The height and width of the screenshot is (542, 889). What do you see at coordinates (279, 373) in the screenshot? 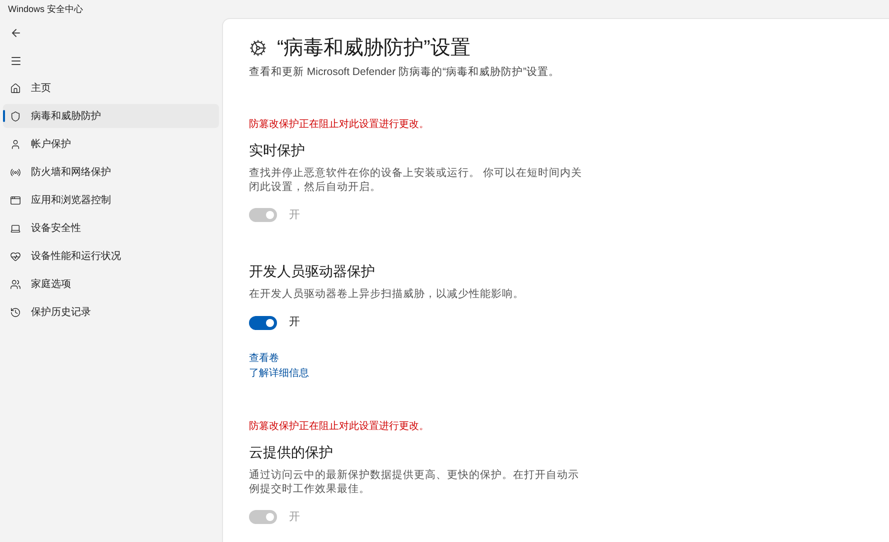
I see `link: 了解详细信息` at bounding box center [279, 373].